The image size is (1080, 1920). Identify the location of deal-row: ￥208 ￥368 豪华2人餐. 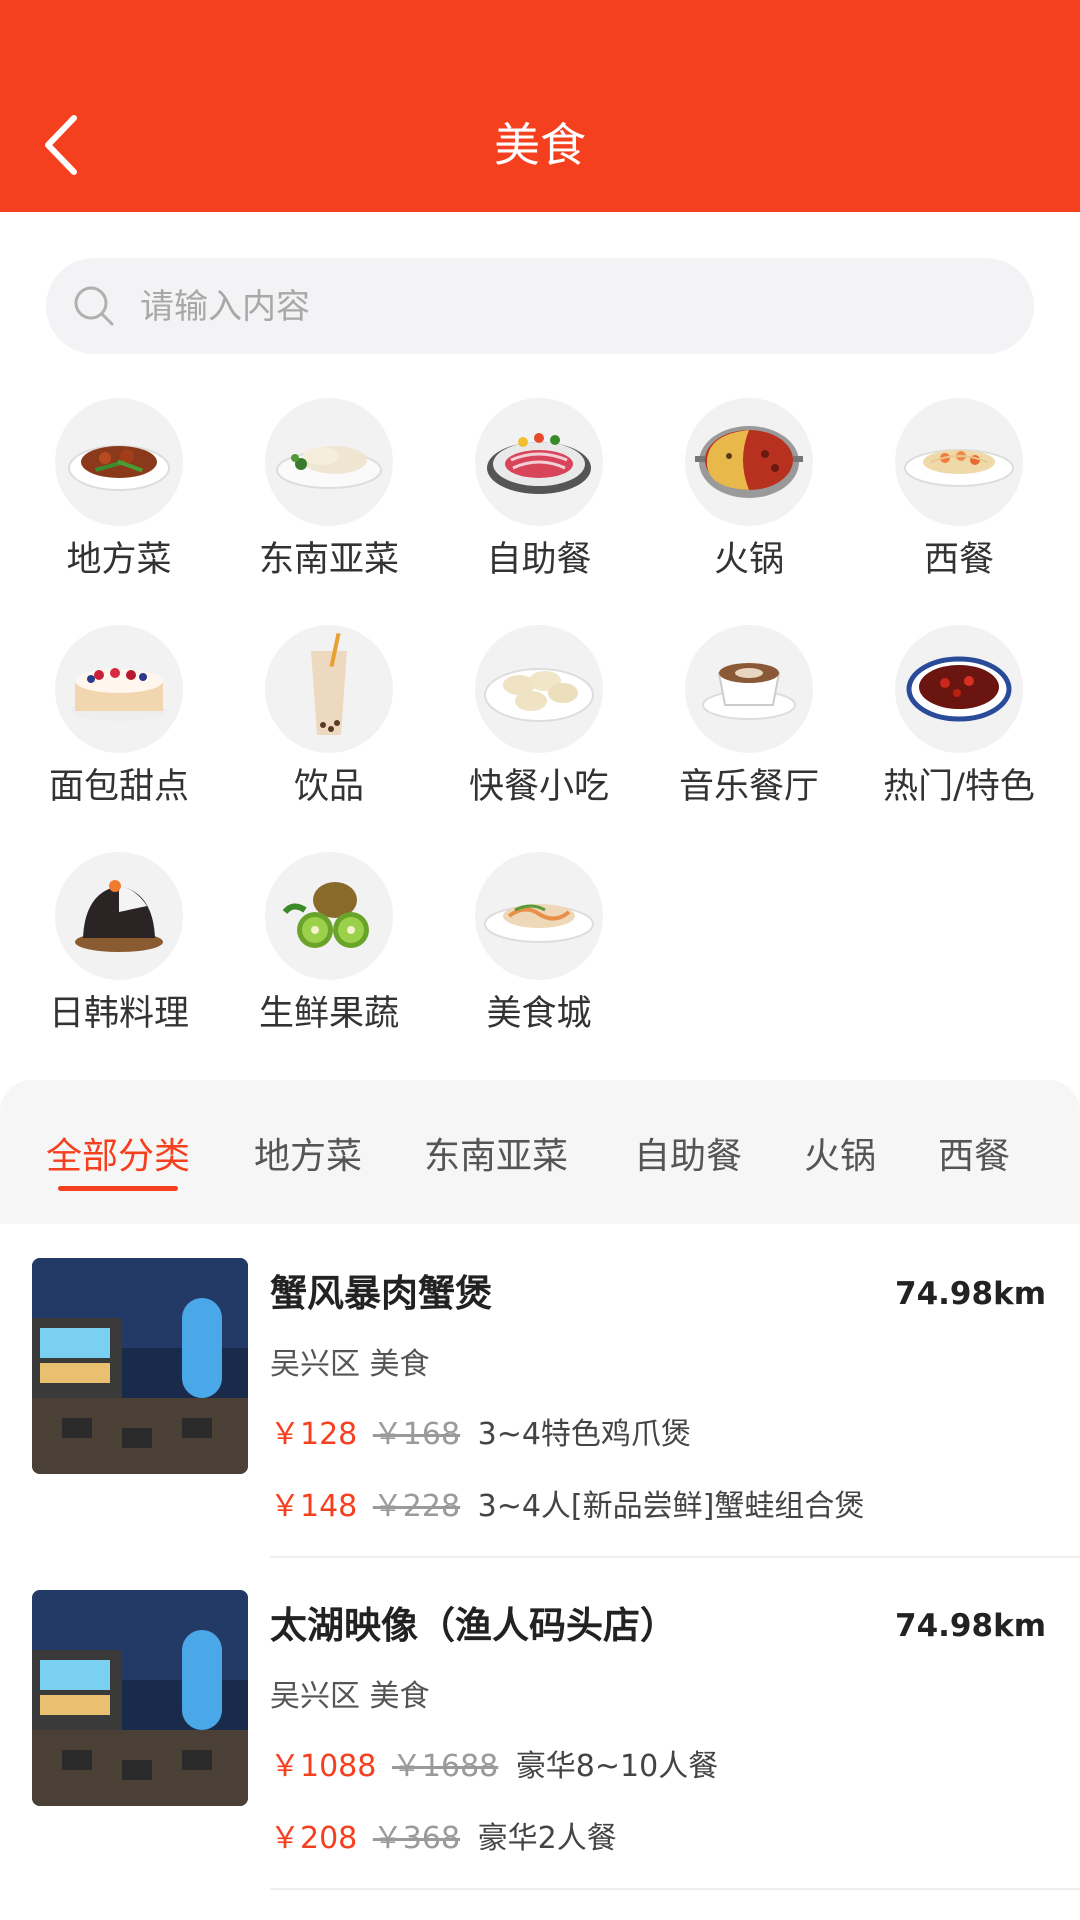
(443, 1839).